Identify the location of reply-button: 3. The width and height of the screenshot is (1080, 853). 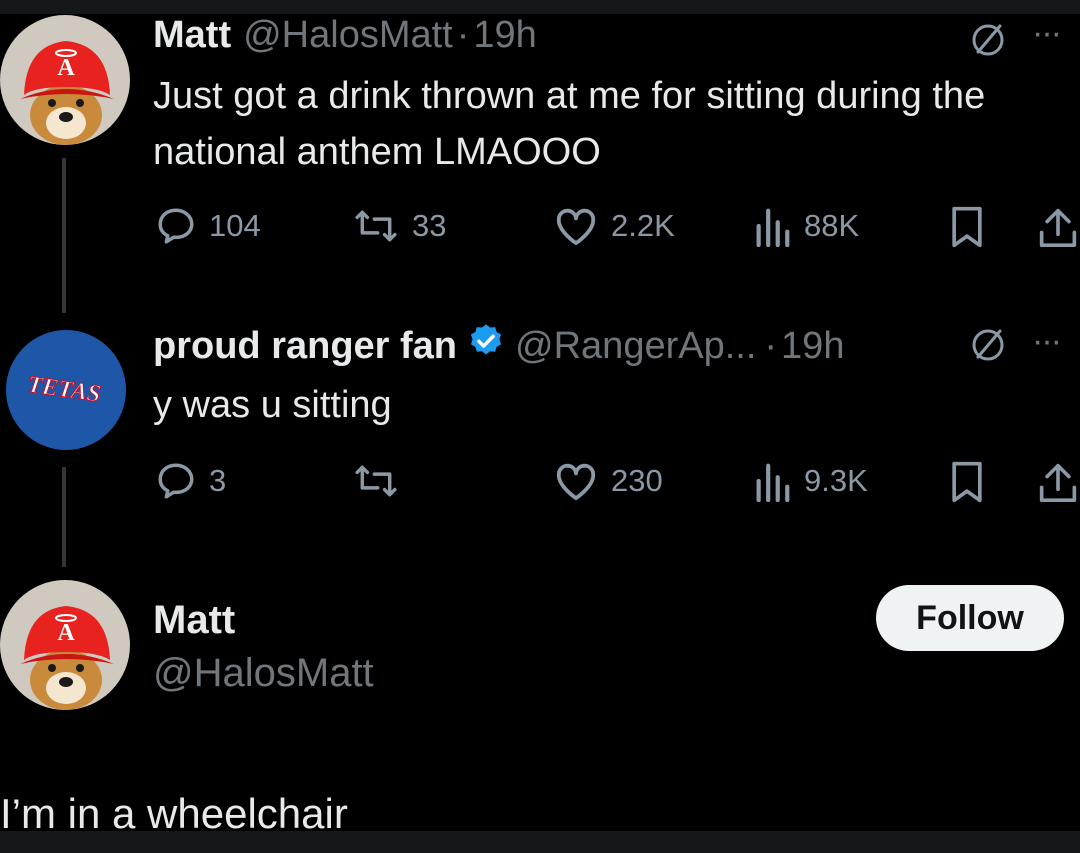
(190, 481).